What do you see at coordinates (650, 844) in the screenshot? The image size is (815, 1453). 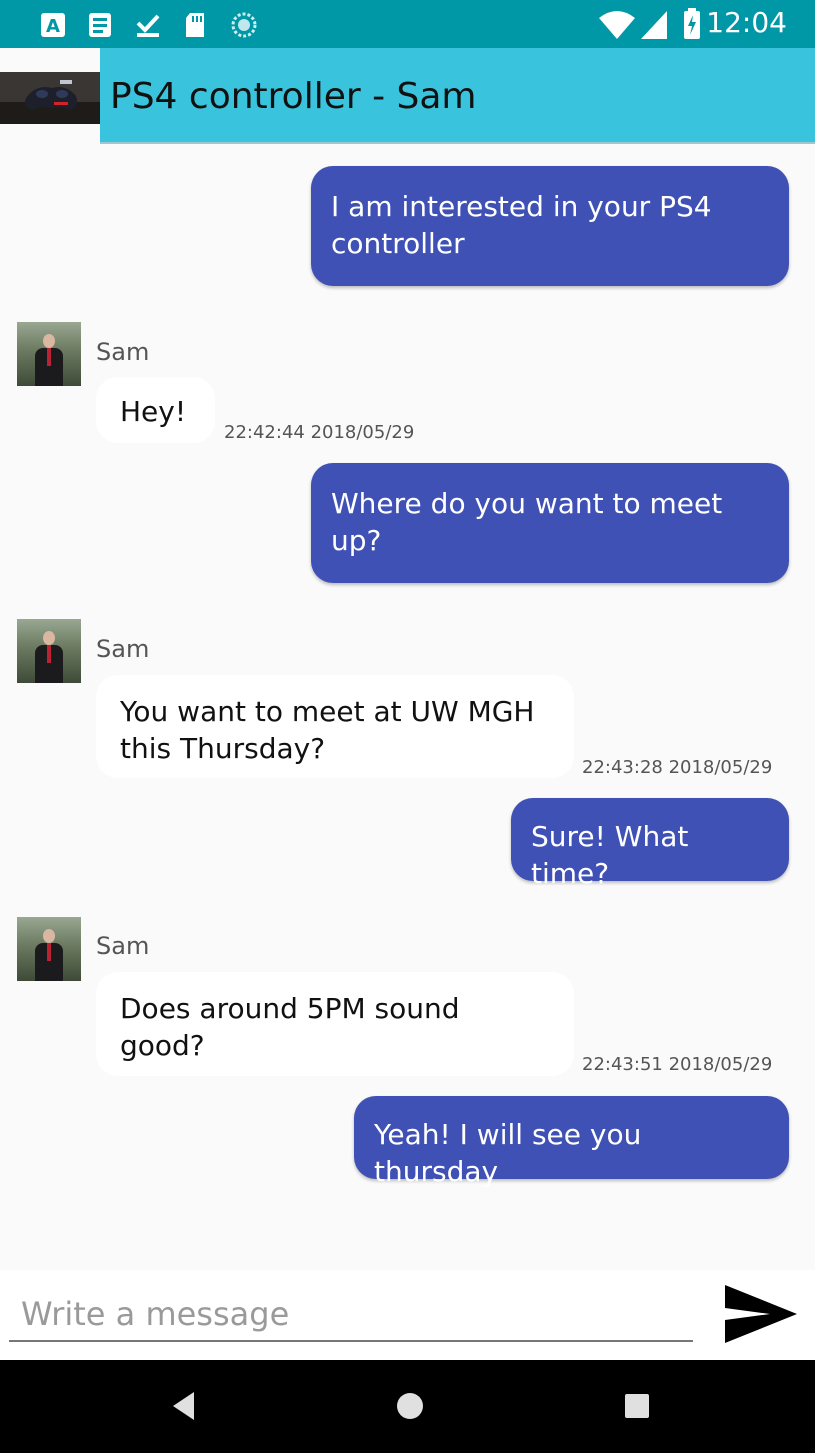 I see `outgoing-message: Sure! What time?` at bounding box center [650, 844].